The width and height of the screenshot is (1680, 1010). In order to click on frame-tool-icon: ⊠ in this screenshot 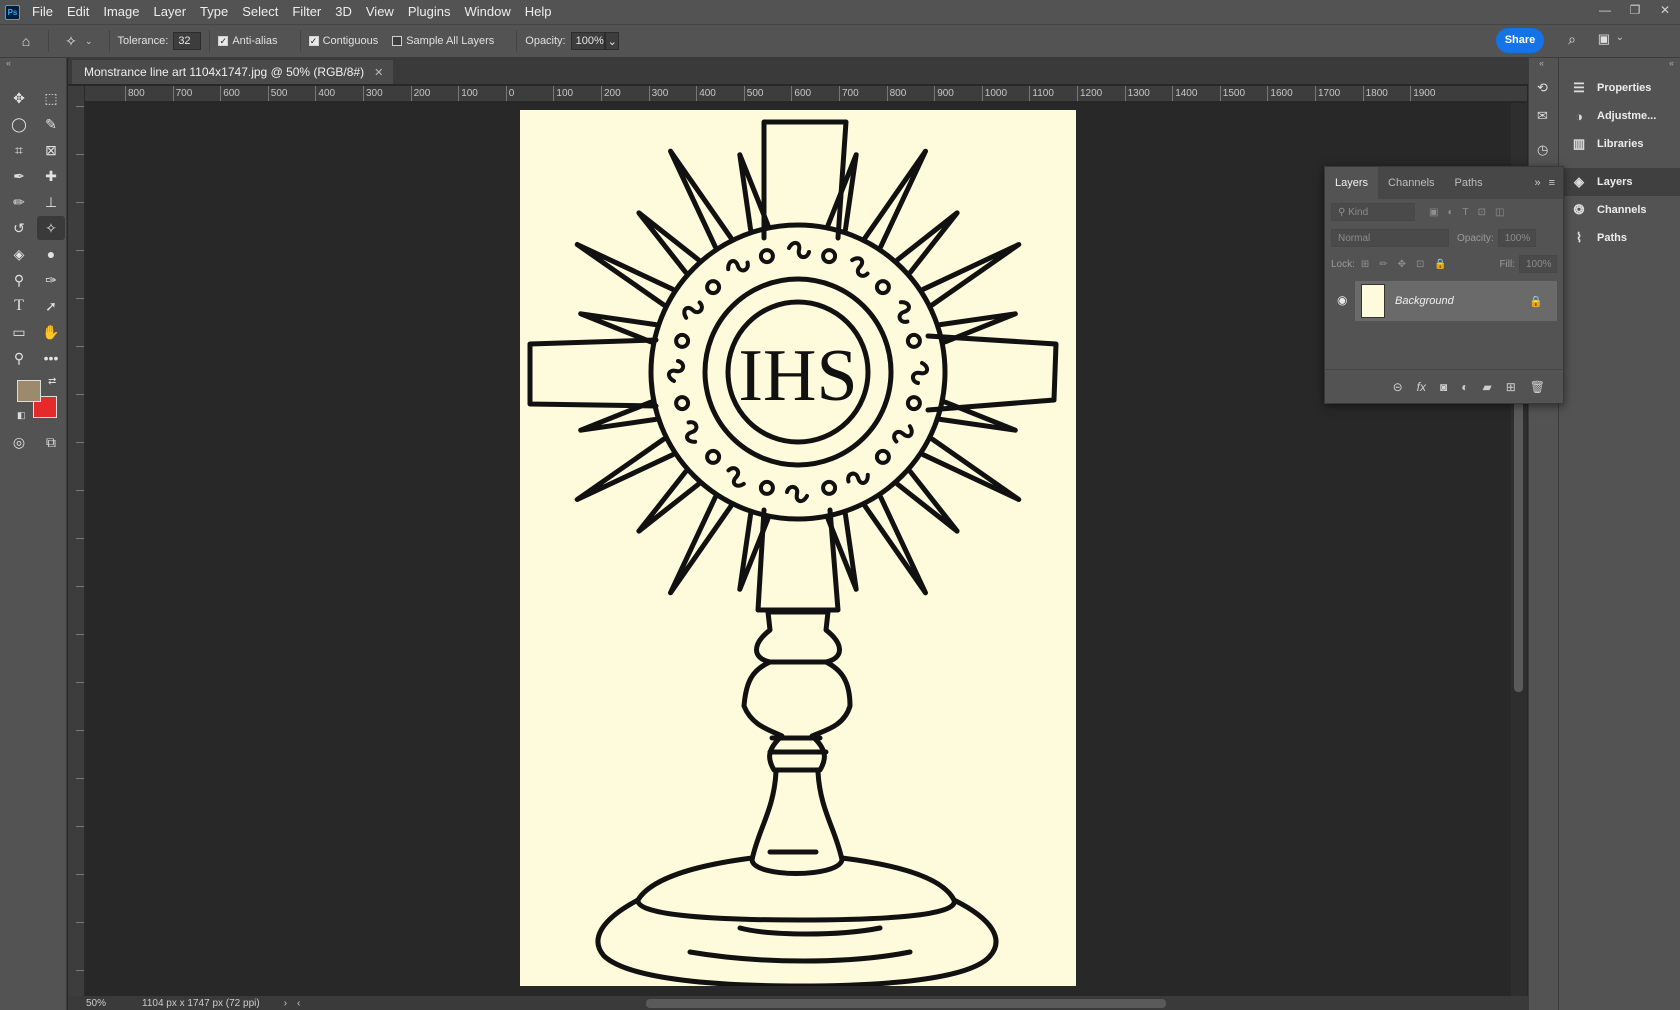, I will do `click(51, 150)`.